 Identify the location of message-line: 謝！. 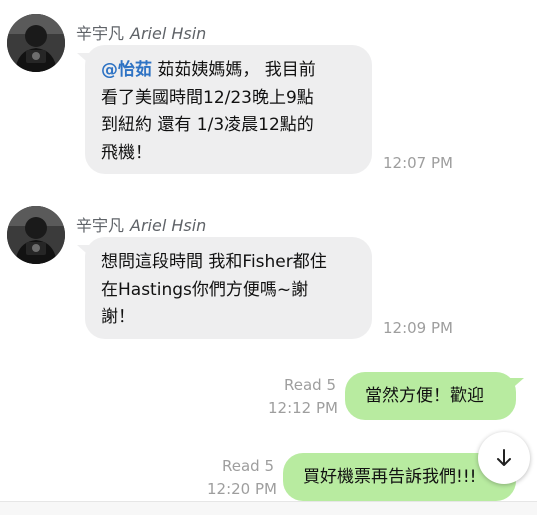
(118, 317).